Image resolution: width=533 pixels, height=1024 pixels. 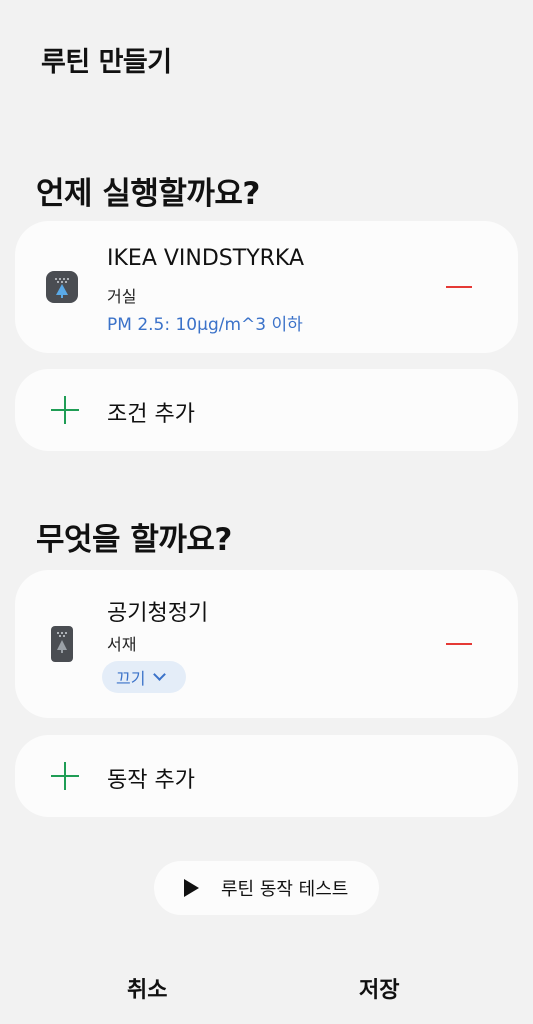 What do you see at coordinates (122, 296) in the screenshot?
I see `device-room: 거실` at bounding box center [122, 296].